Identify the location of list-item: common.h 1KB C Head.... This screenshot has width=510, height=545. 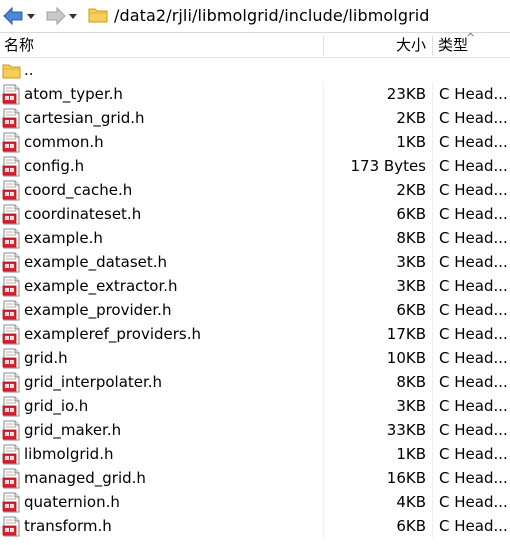
(255, 142).